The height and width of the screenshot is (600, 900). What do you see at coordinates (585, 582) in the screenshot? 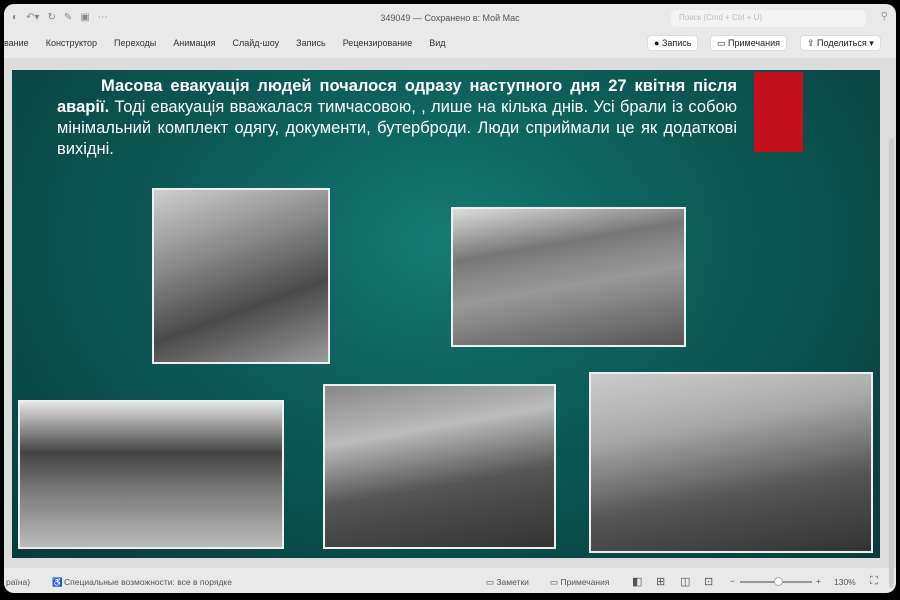
I see `status-comments-label: Примечания` at bounding box center [585, 582].